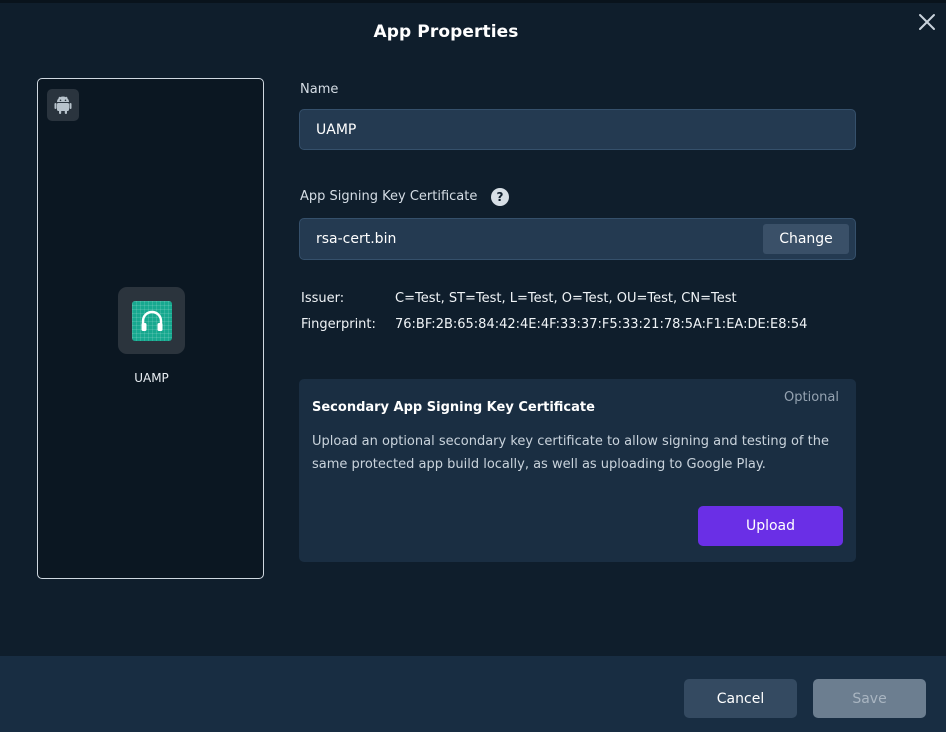 This screenshot has width=946, height=732. I want to click on change-cert-button: Change, so click(806, 239).